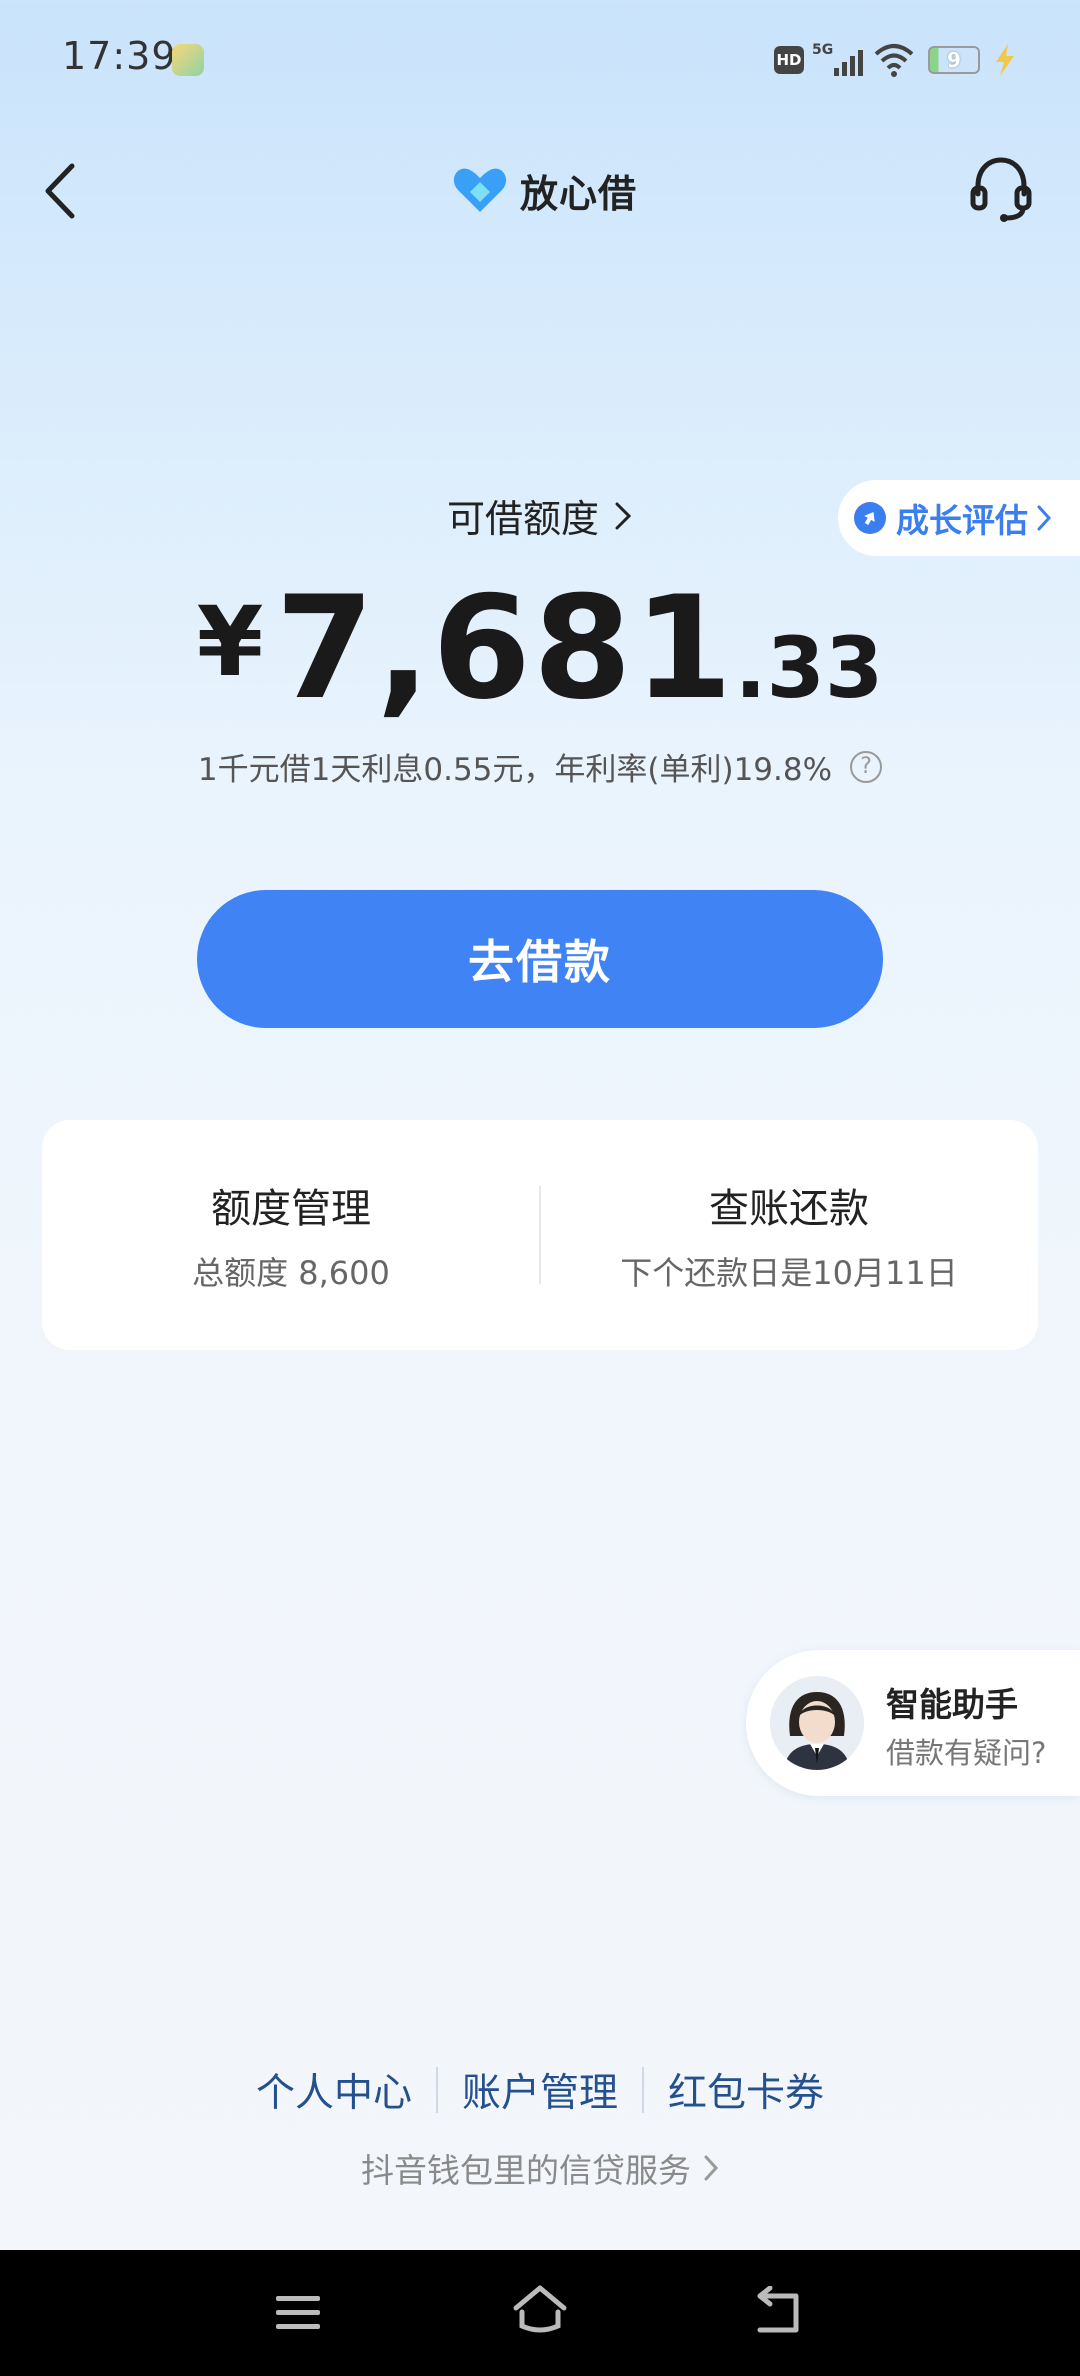 The image size is (1080, 2376). I want to click on coupons-link: 红包卡券, so click(746, 2090).